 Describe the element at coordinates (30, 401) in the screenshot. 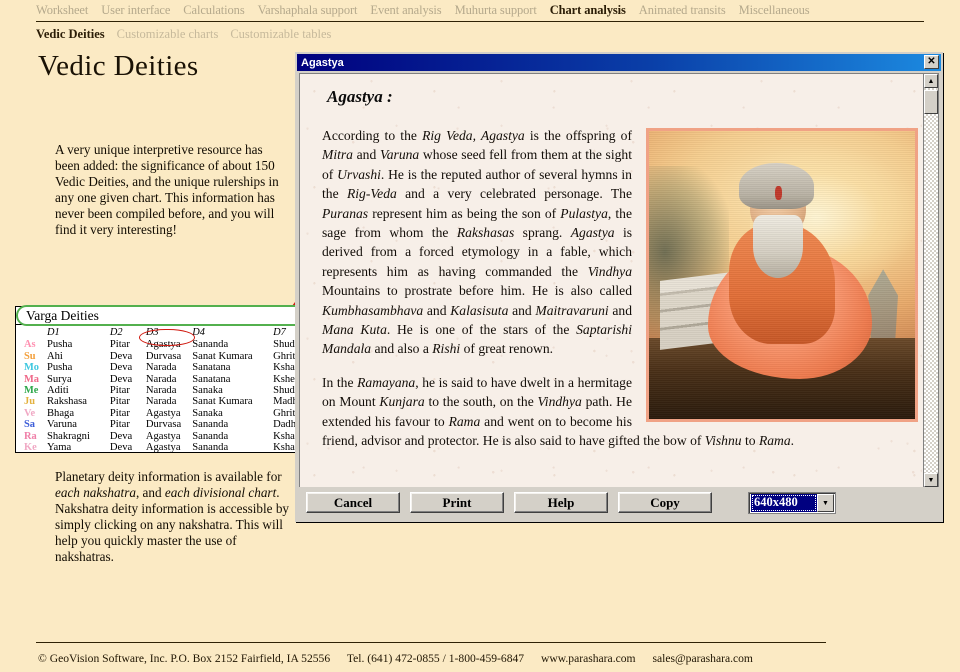

I see `planet-abbreviation: Ju` at that location.